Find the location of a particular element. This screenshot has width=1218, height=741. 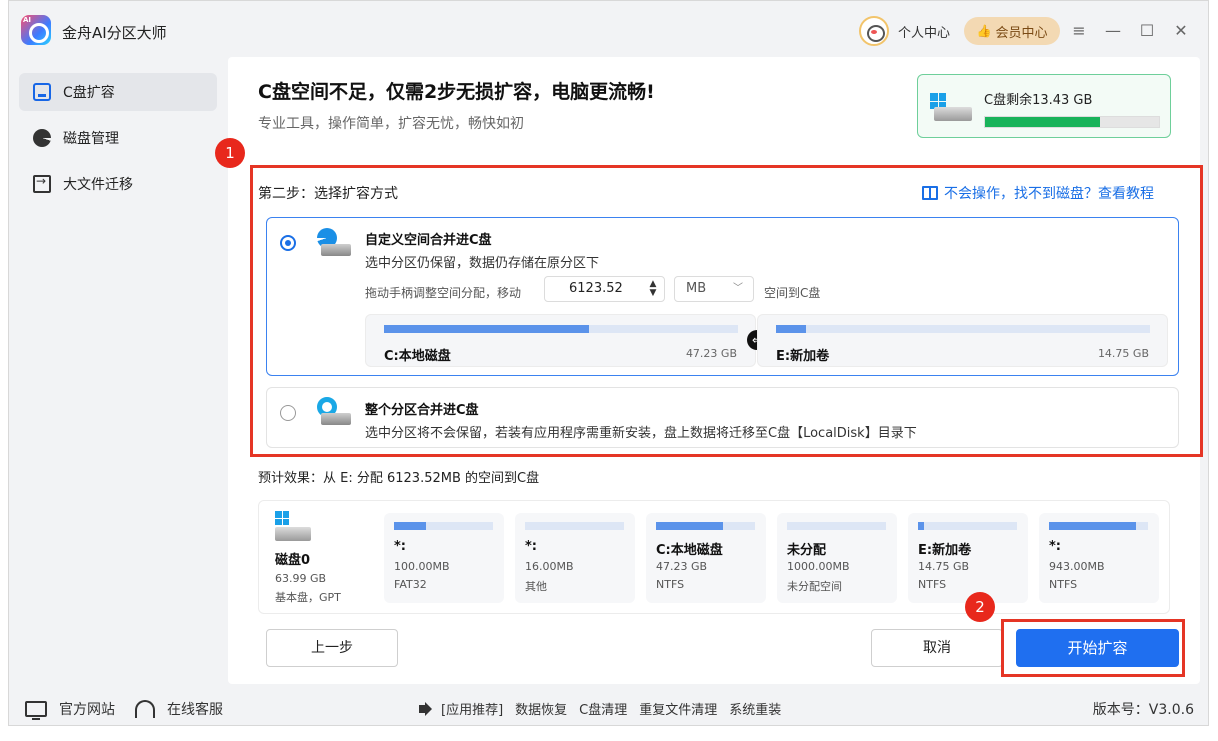

to-c-label: 空间到C盘 is located at coordinates (792, 293).